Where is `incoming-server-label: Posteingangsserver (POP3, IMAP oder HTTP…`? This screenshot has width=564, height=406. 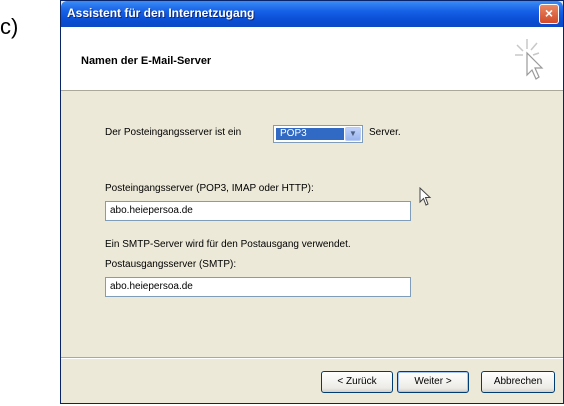 incoming-server-label: Posteingangsserver (POP3, IMAP oder HTTP… is located at coordinates (209, 188).